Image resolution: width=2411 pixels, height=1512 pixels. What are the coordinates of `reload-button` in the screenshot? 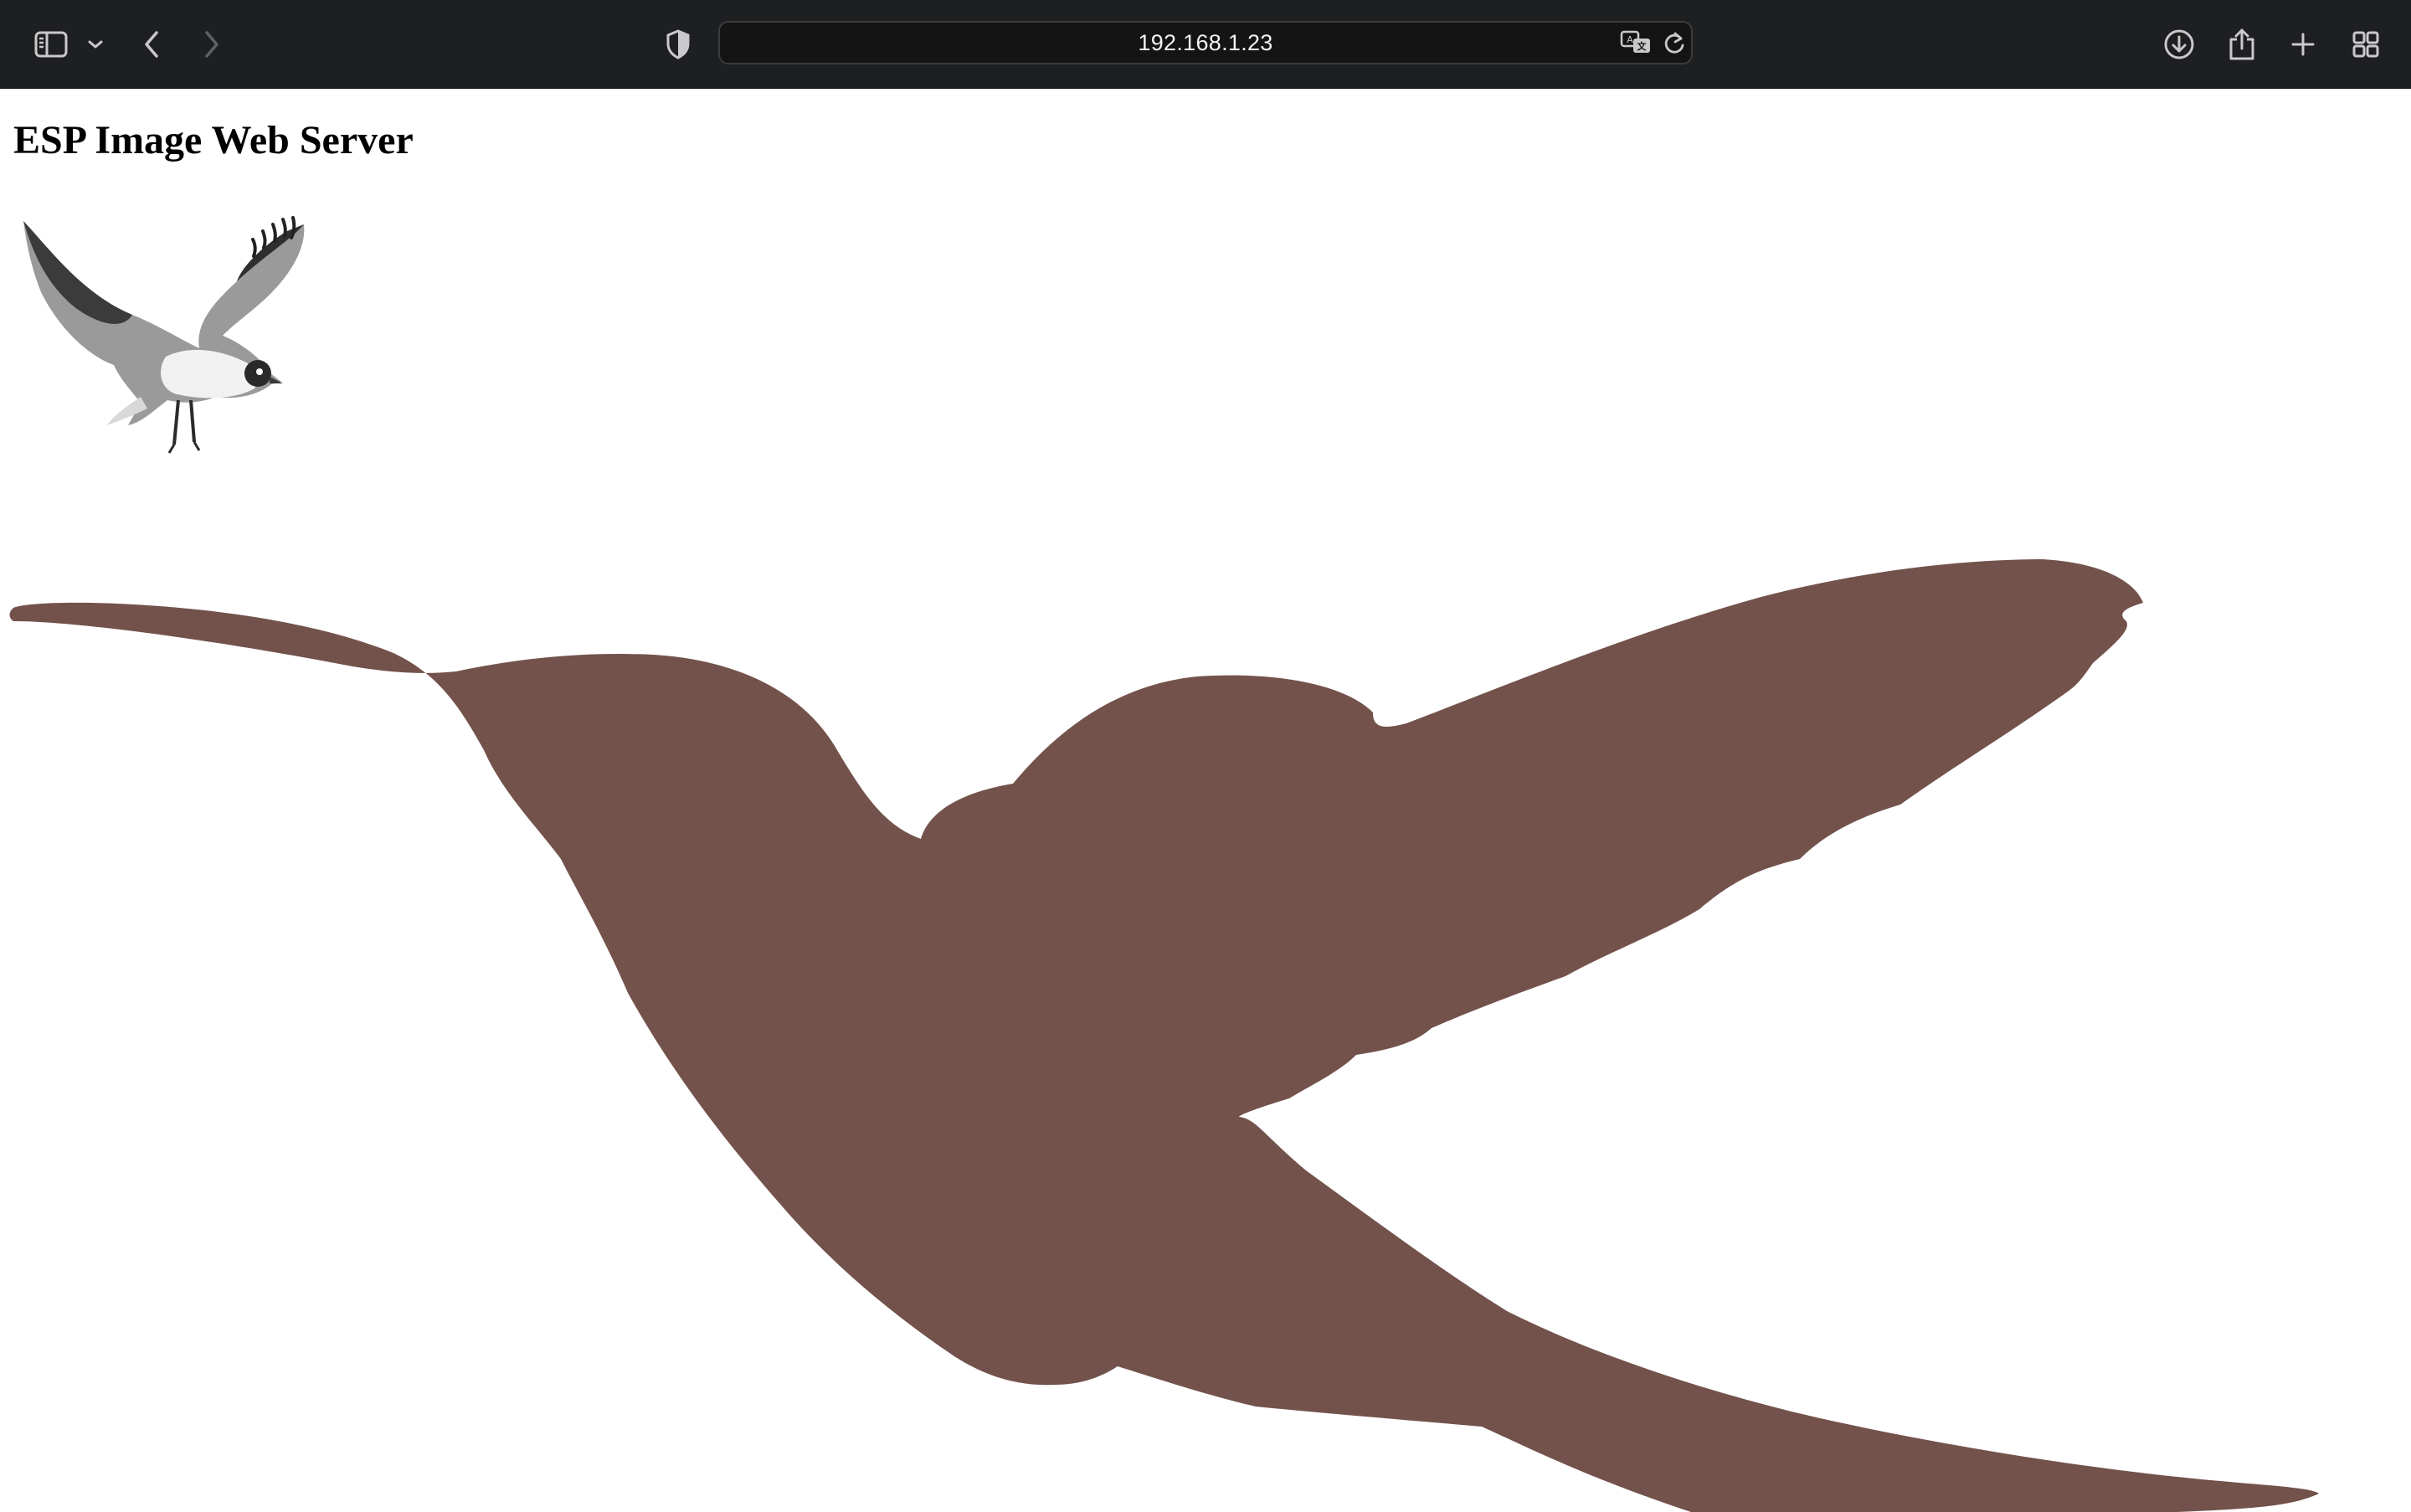 It's located at (1674, 44).